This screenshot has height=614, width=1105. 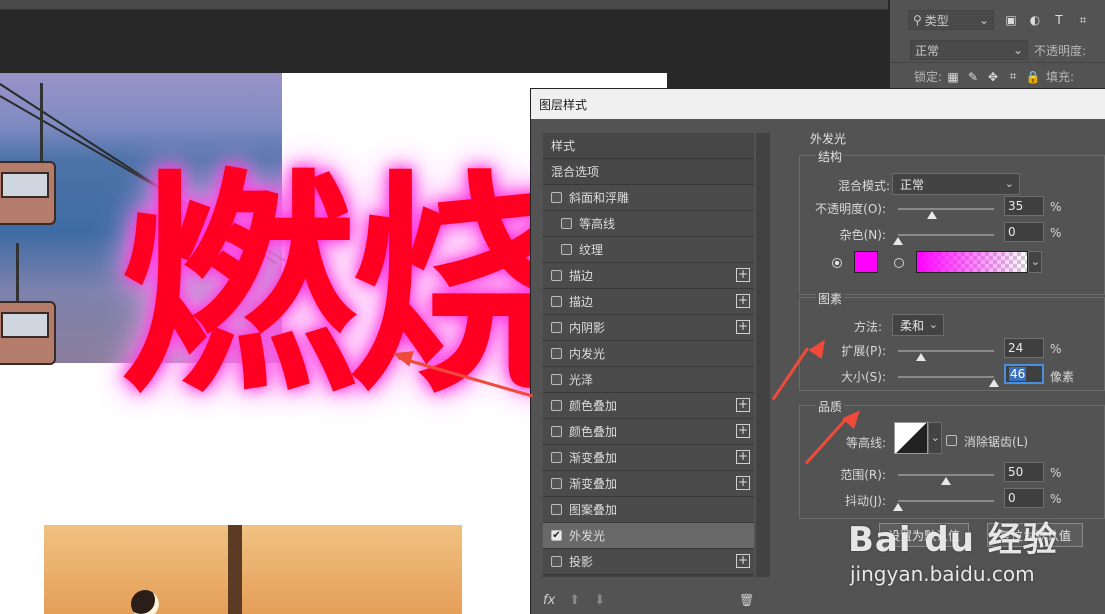 What do you see at coordinates (556, 535) in the screenshot?
I see `style-checkbox: ✔` at bounding box center [556, 535].